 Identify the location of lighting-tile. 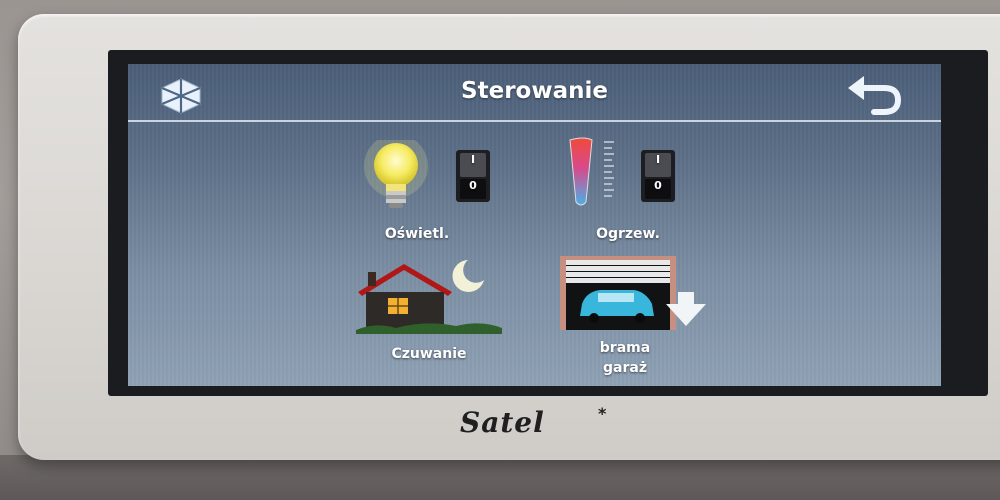
(396, 173).